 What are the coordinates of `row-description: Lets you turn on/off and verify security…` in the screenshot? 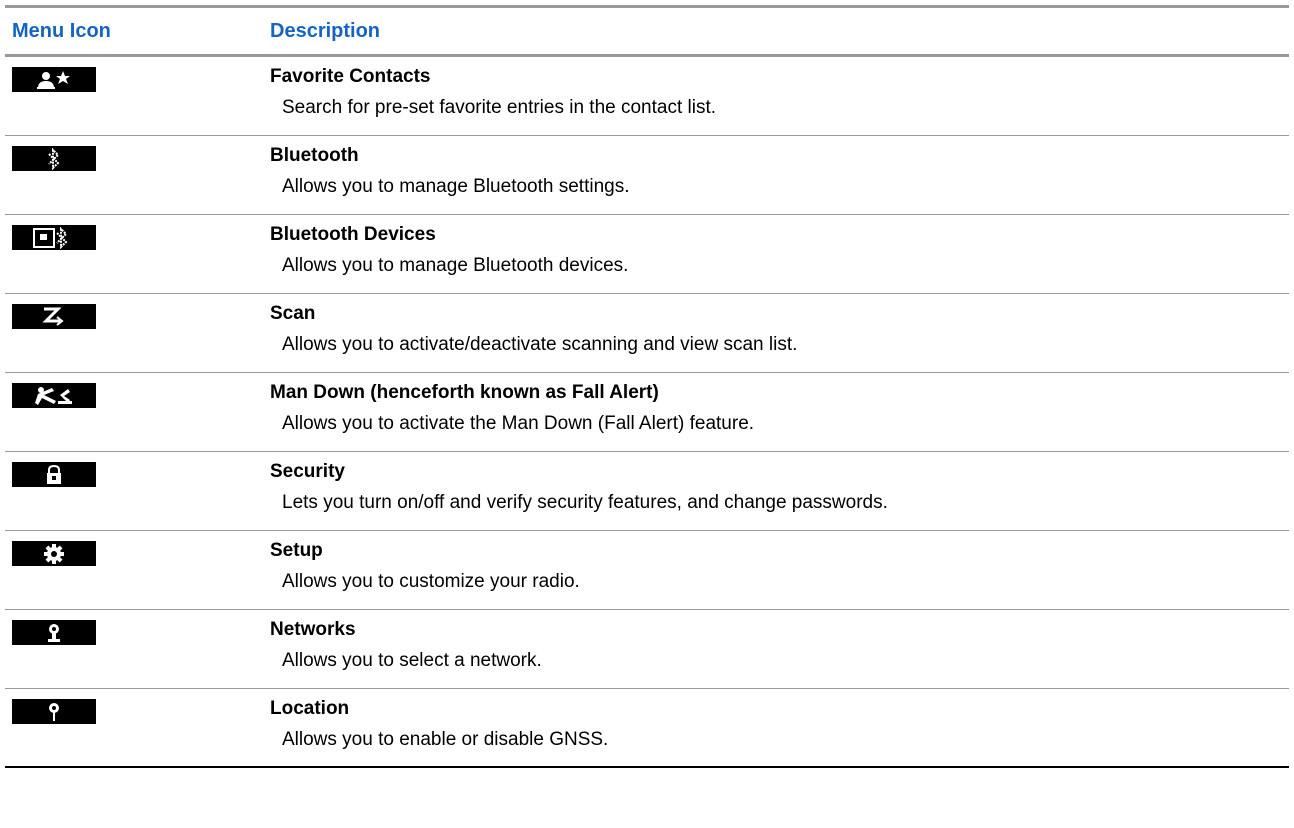 It's located at (585, 502).